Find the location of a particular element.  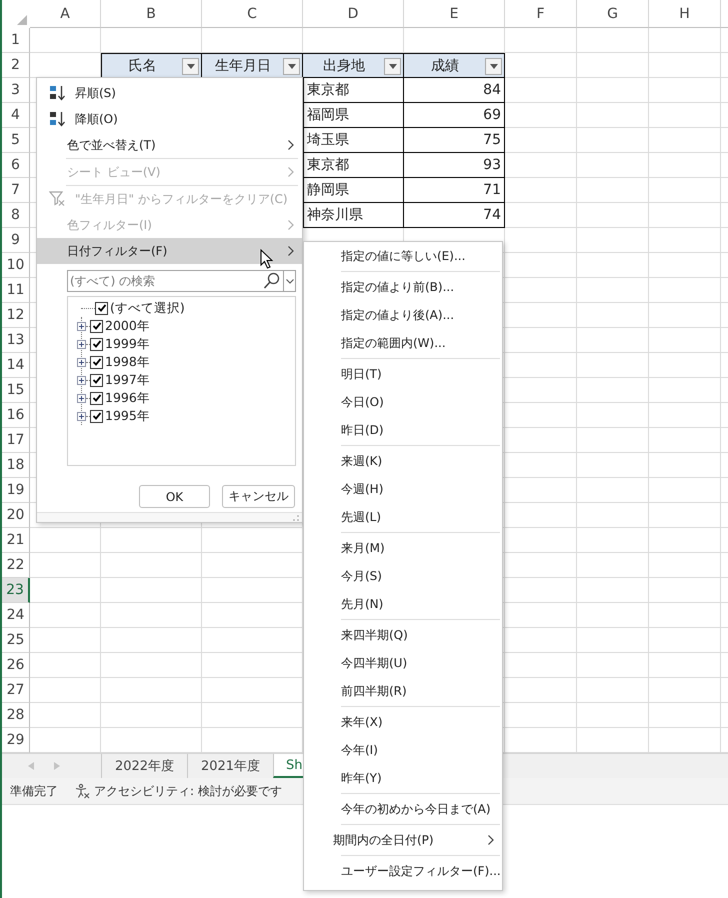

menu-item: 今日(O) is located at coordinates (403, 402).